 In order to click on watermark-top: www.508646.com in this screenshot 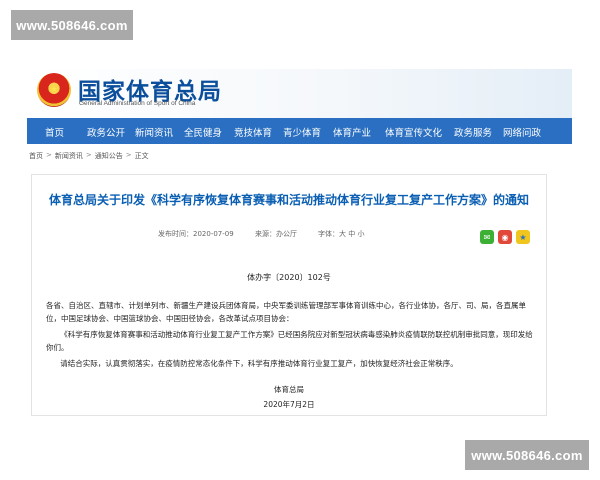, I will do `click(72, 25)`.